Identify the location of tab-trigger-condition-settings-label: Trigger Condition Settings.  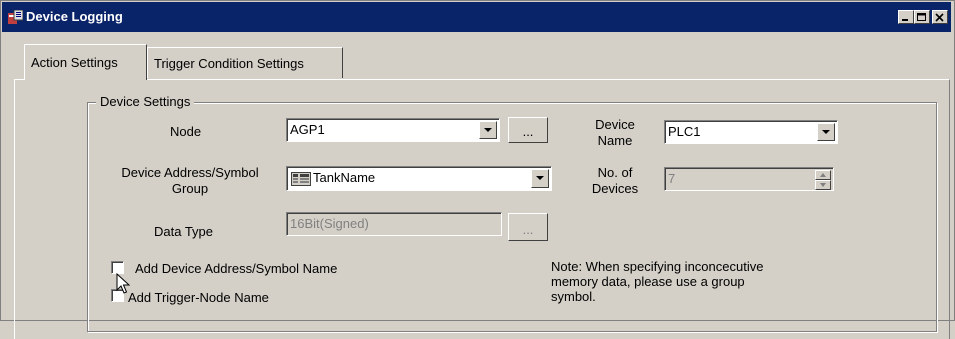
(229, 63).